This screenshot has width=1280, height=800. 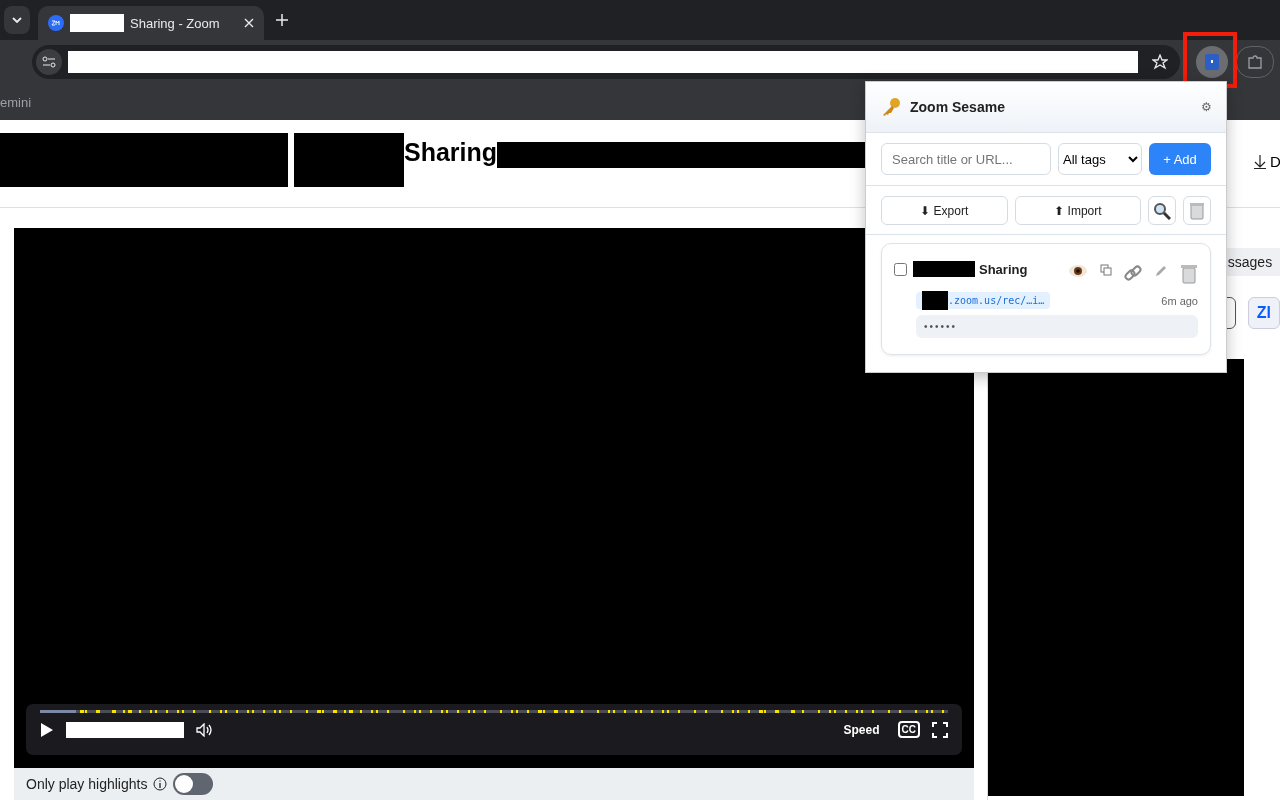 I want to click on highlights-toggle, so click(x=193, y=784).